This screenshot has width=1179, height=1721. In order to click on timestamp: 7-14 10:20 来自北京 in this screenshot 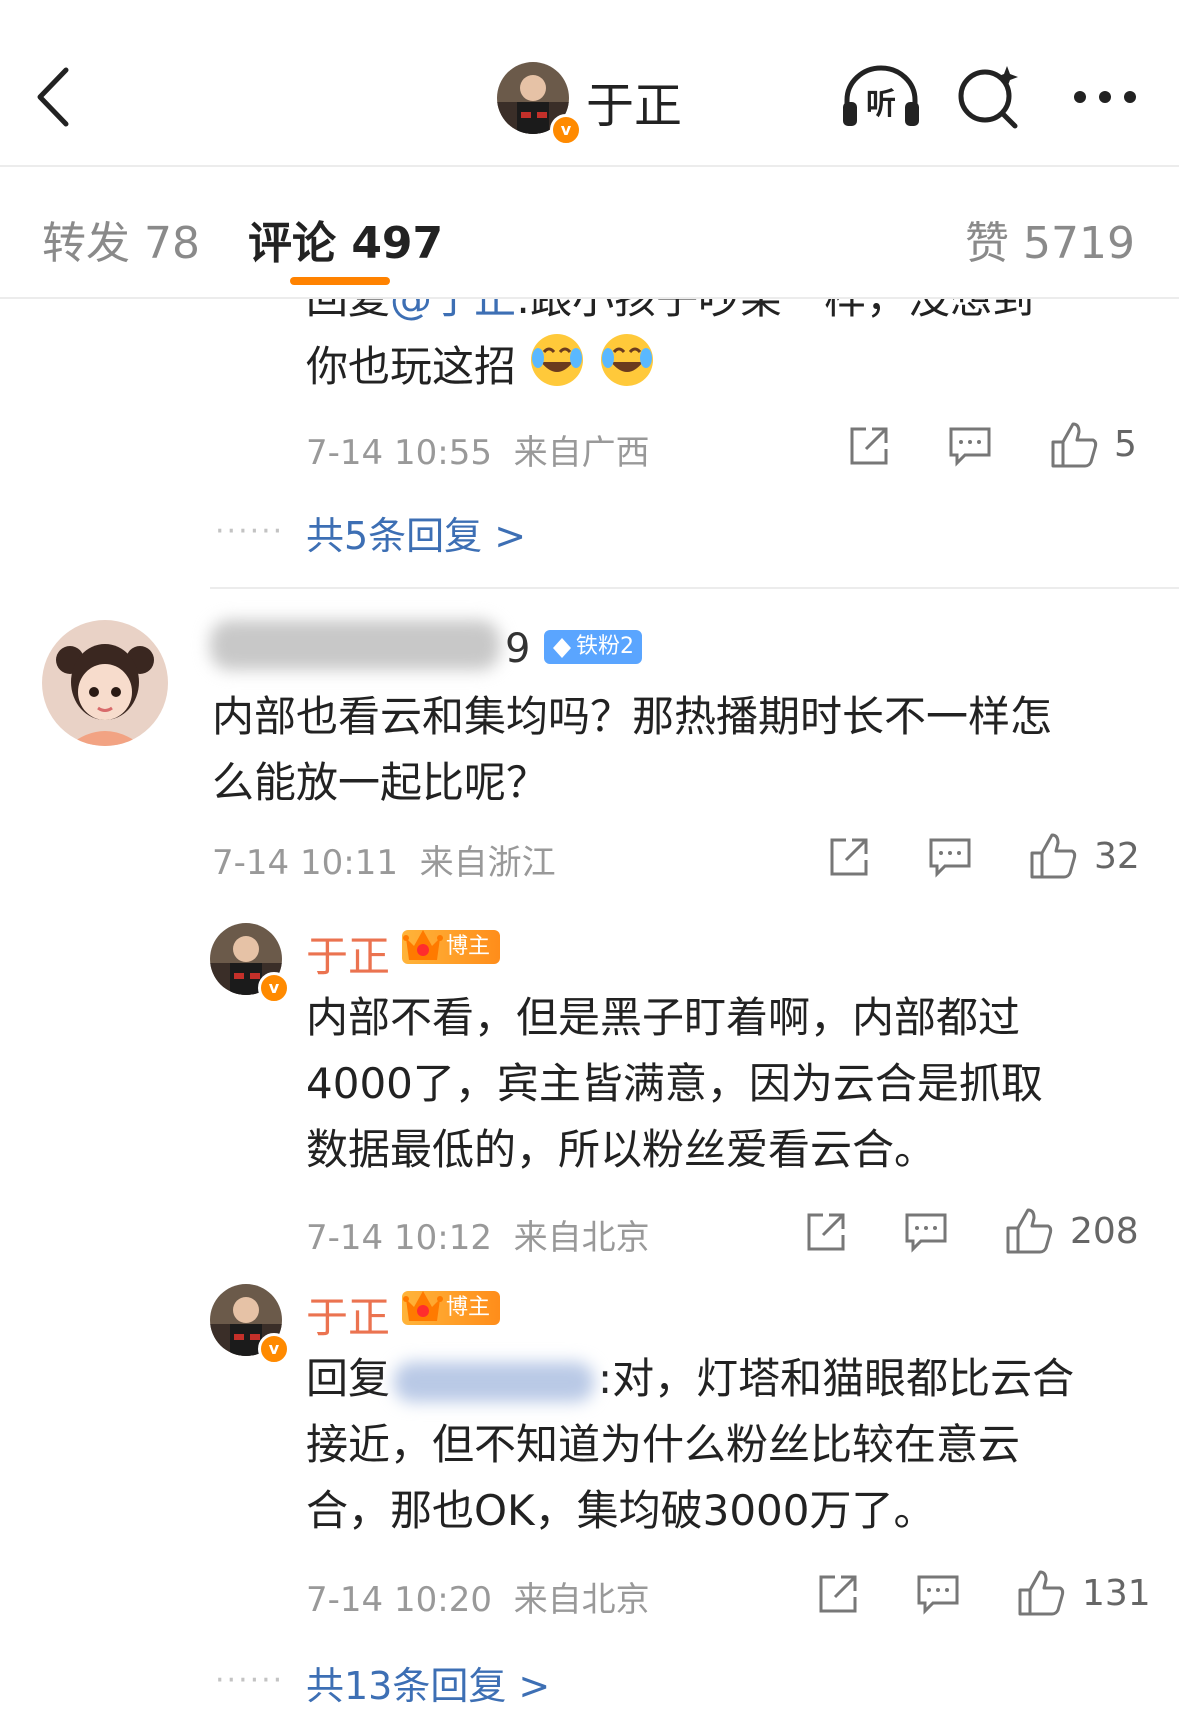, I will do `click(478, 1600)`.